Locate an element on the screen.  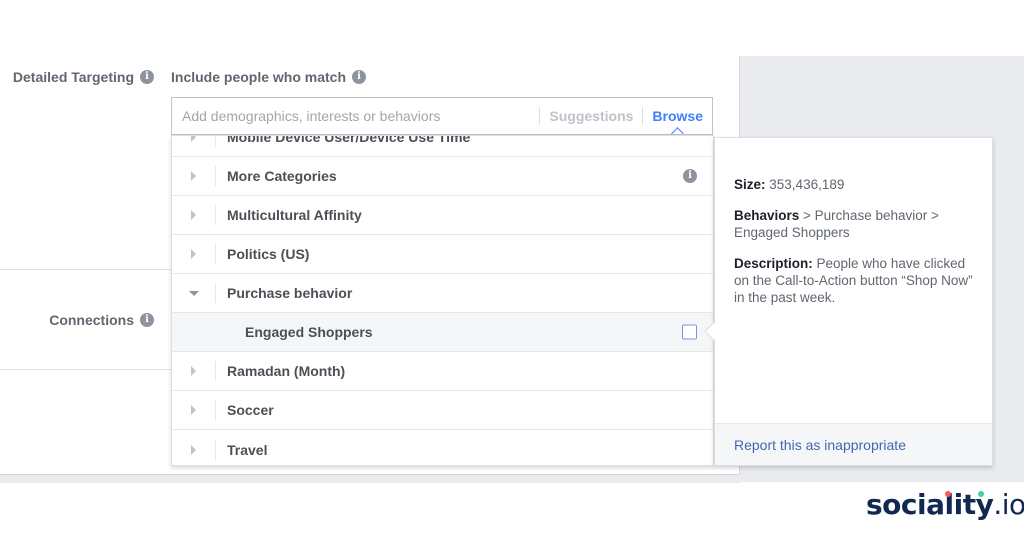
list-item-label: Politics (US) is located at coordinates (268, 254).